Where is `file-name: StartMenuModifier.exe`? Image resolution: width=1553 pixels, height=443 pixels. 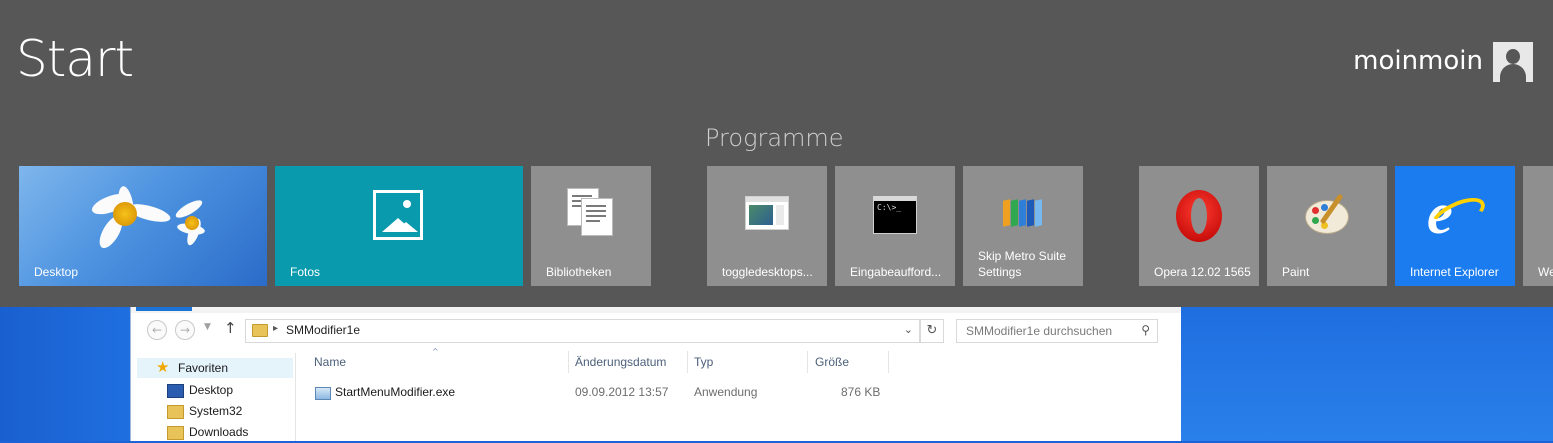
file-name: StartMenuModifier.exe is located at coordinates (395, 392).